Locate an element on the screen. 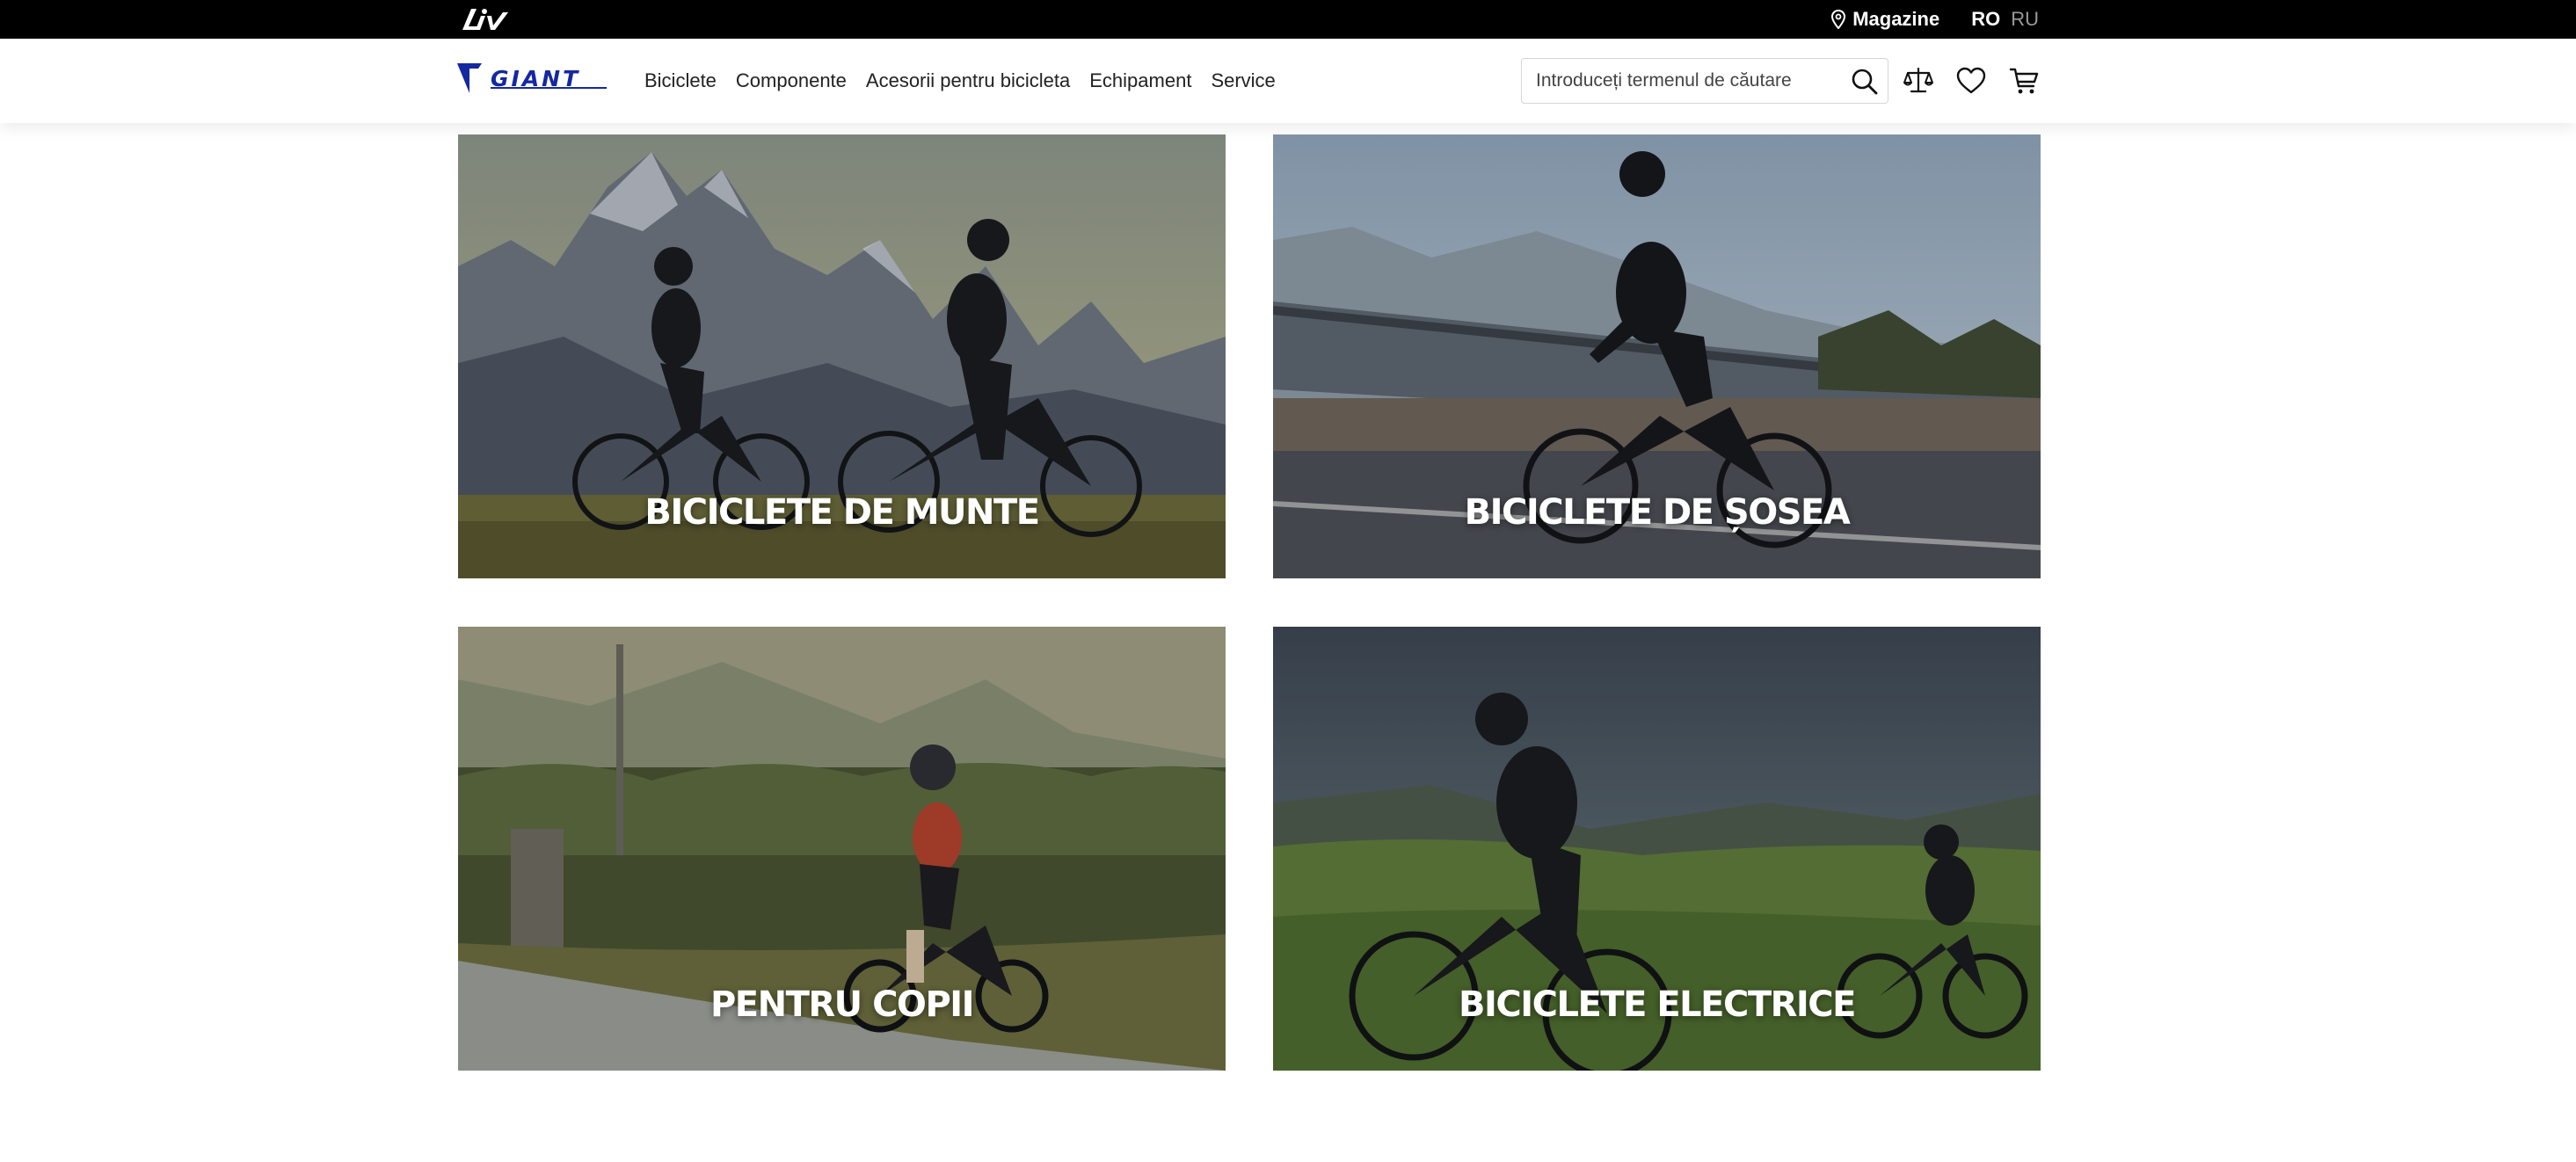 The width and height of the screenshot is (2576, 1162). category-title: BICICLETE DE ȘOSEA is located at coordinates (1657, 512).